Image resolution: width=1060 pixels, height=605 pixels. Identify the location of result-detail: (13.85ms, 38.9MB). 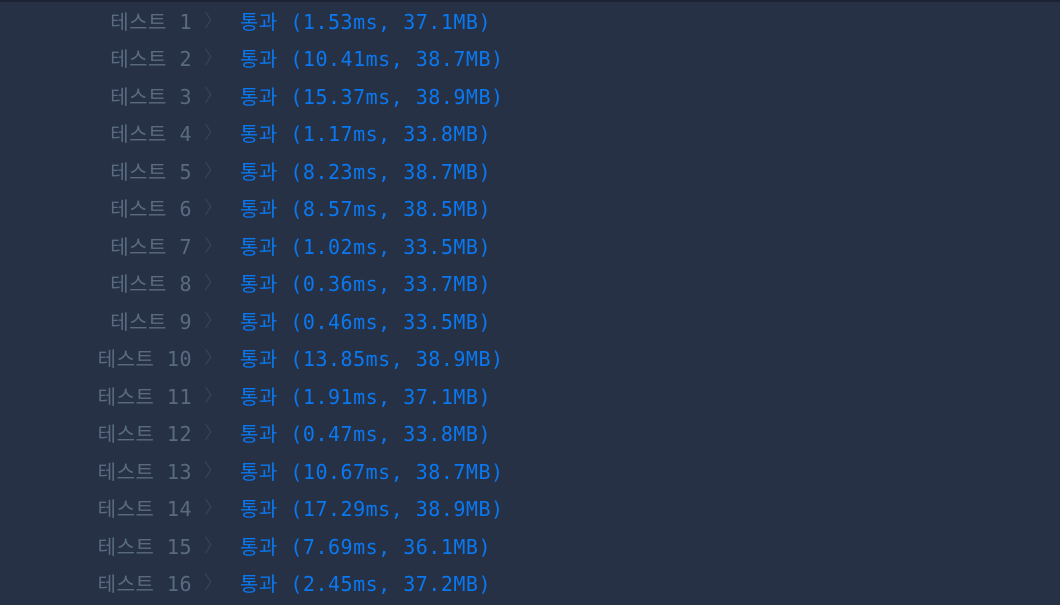
(397, 359).